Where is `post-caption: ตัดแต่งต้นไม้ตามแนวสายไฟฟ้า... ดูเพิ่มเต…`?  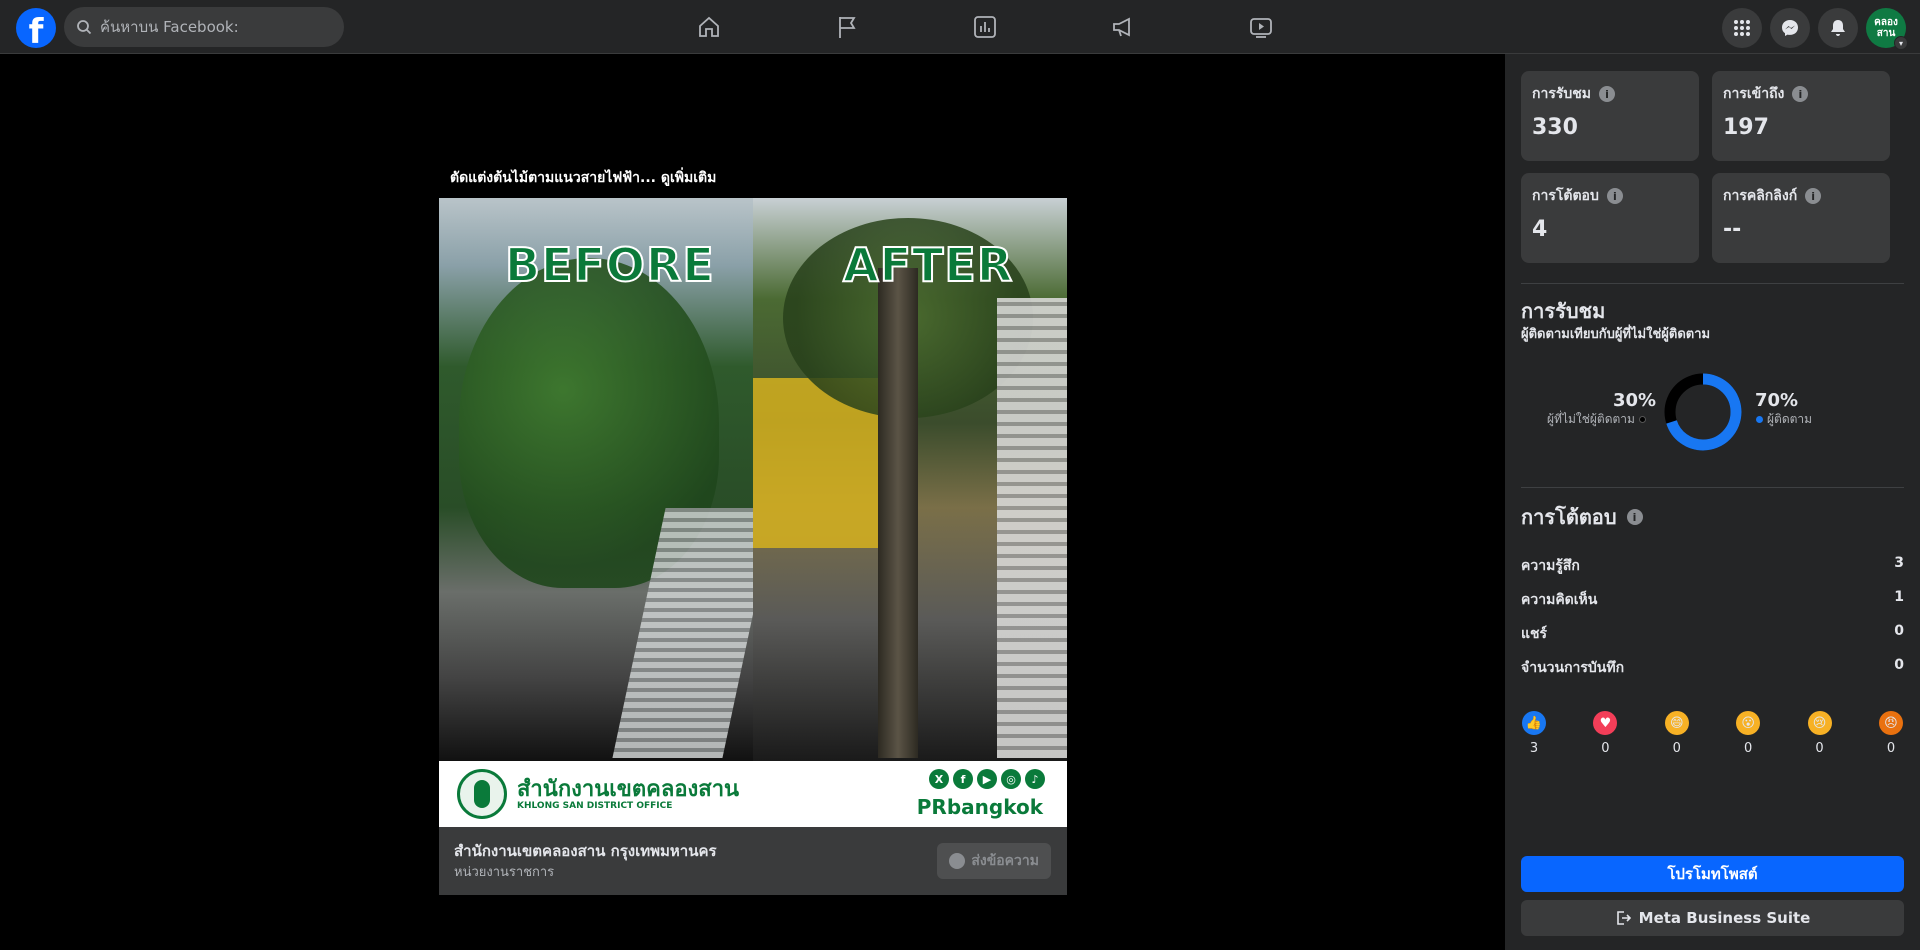
post-caption: ตัดแต่งต้นไม้ตามแนวสายไฟฟ้า... ดูเพิ่มเต… is located at coordinates (583, 178).